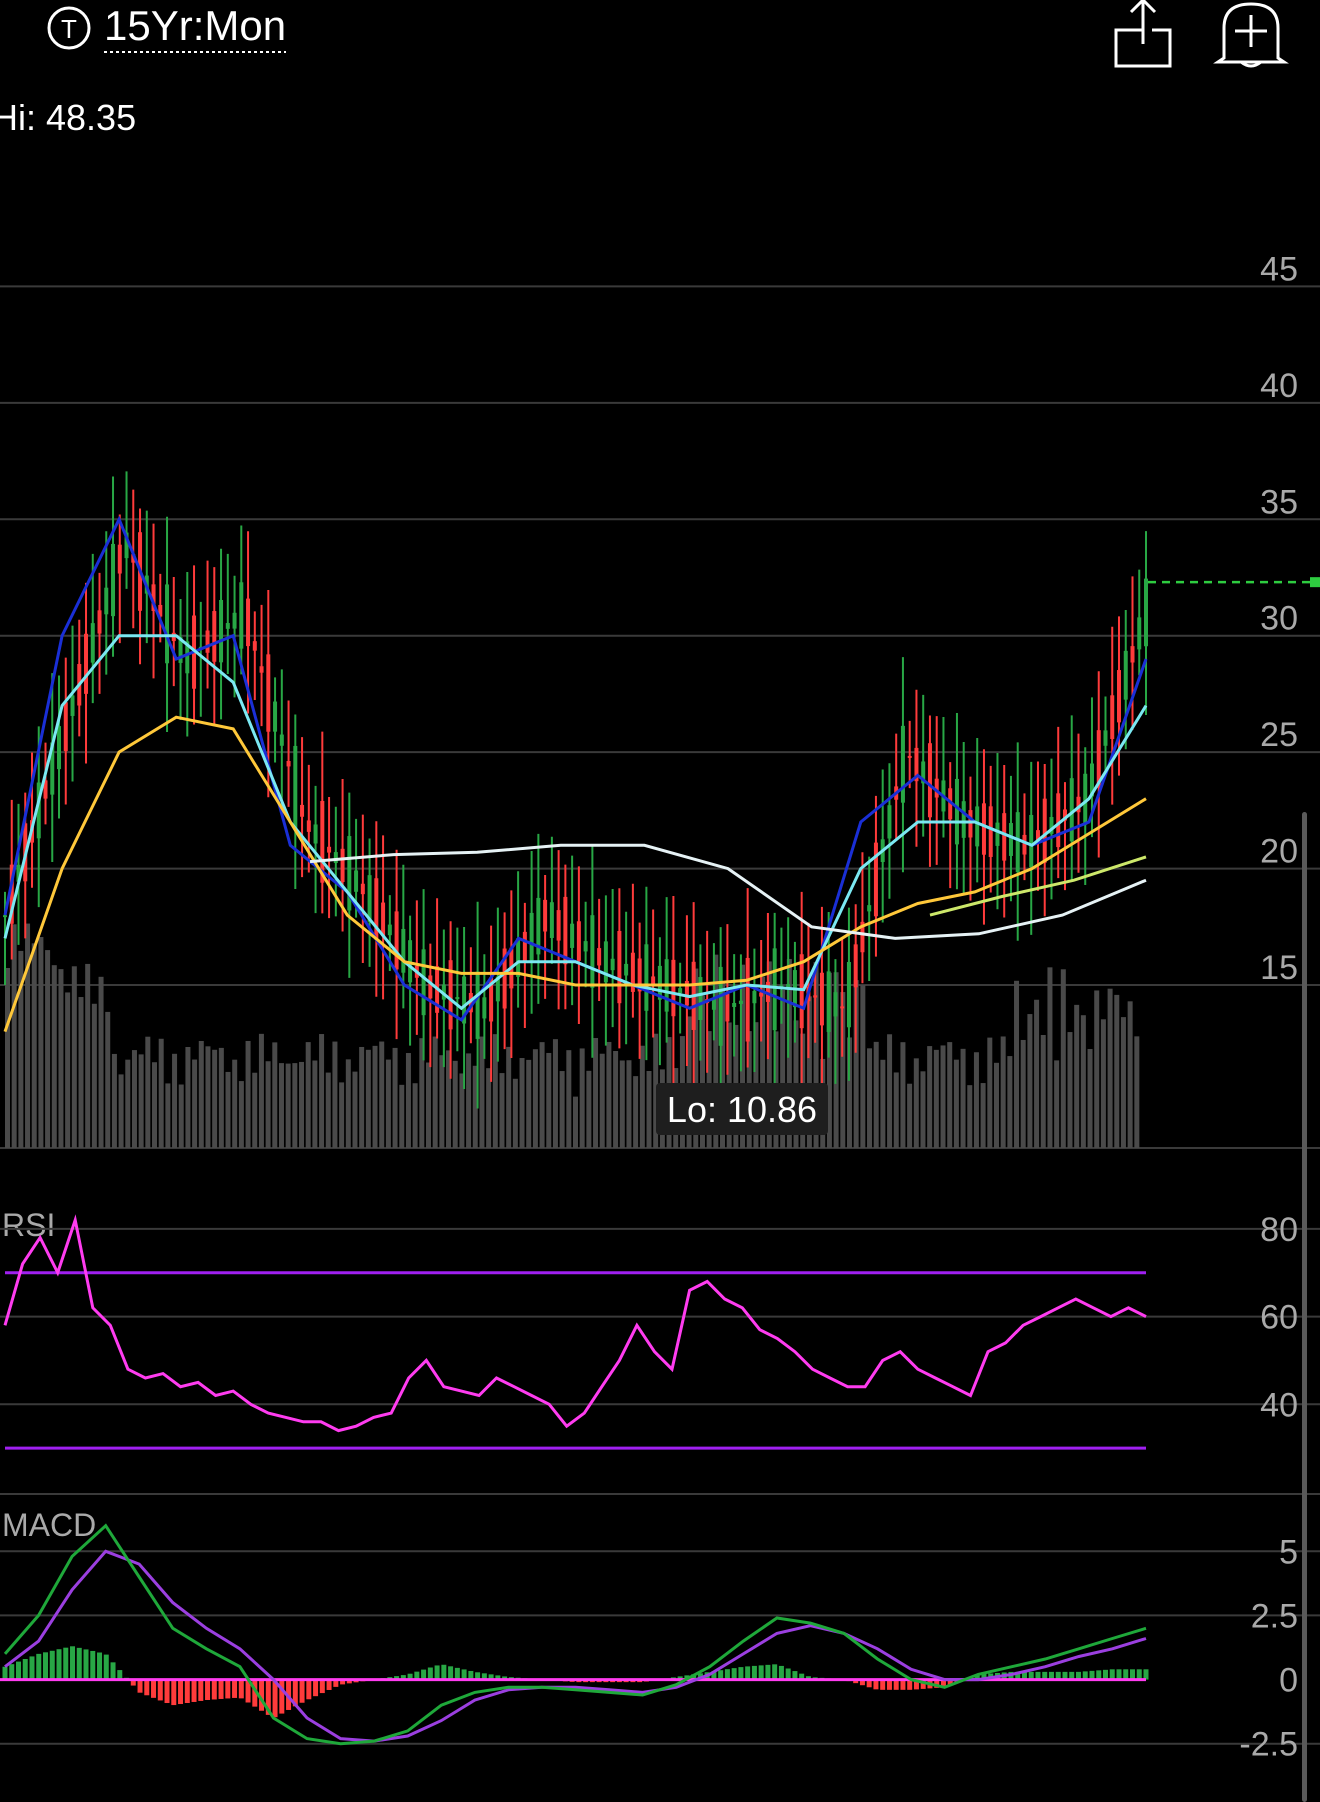 This screenshot has height=1802, width=1320. Describe the element at coordinates (1279, 735) in the screenshot. I see `price-tick-25: 25` at that location.